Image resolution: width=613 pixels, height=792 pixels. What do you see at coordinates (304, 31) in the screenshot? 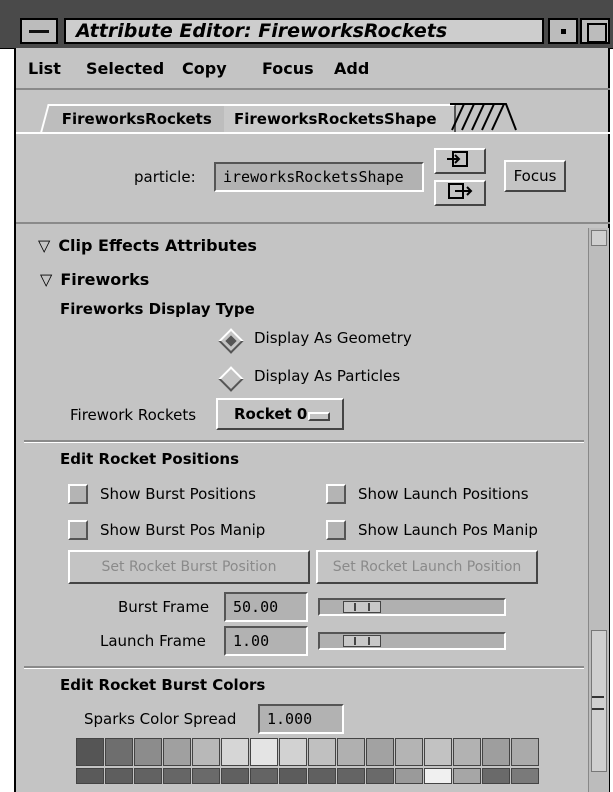
I see `window-title: Attribute Editor: FireworksRockets` at bounding box center [304, 31].